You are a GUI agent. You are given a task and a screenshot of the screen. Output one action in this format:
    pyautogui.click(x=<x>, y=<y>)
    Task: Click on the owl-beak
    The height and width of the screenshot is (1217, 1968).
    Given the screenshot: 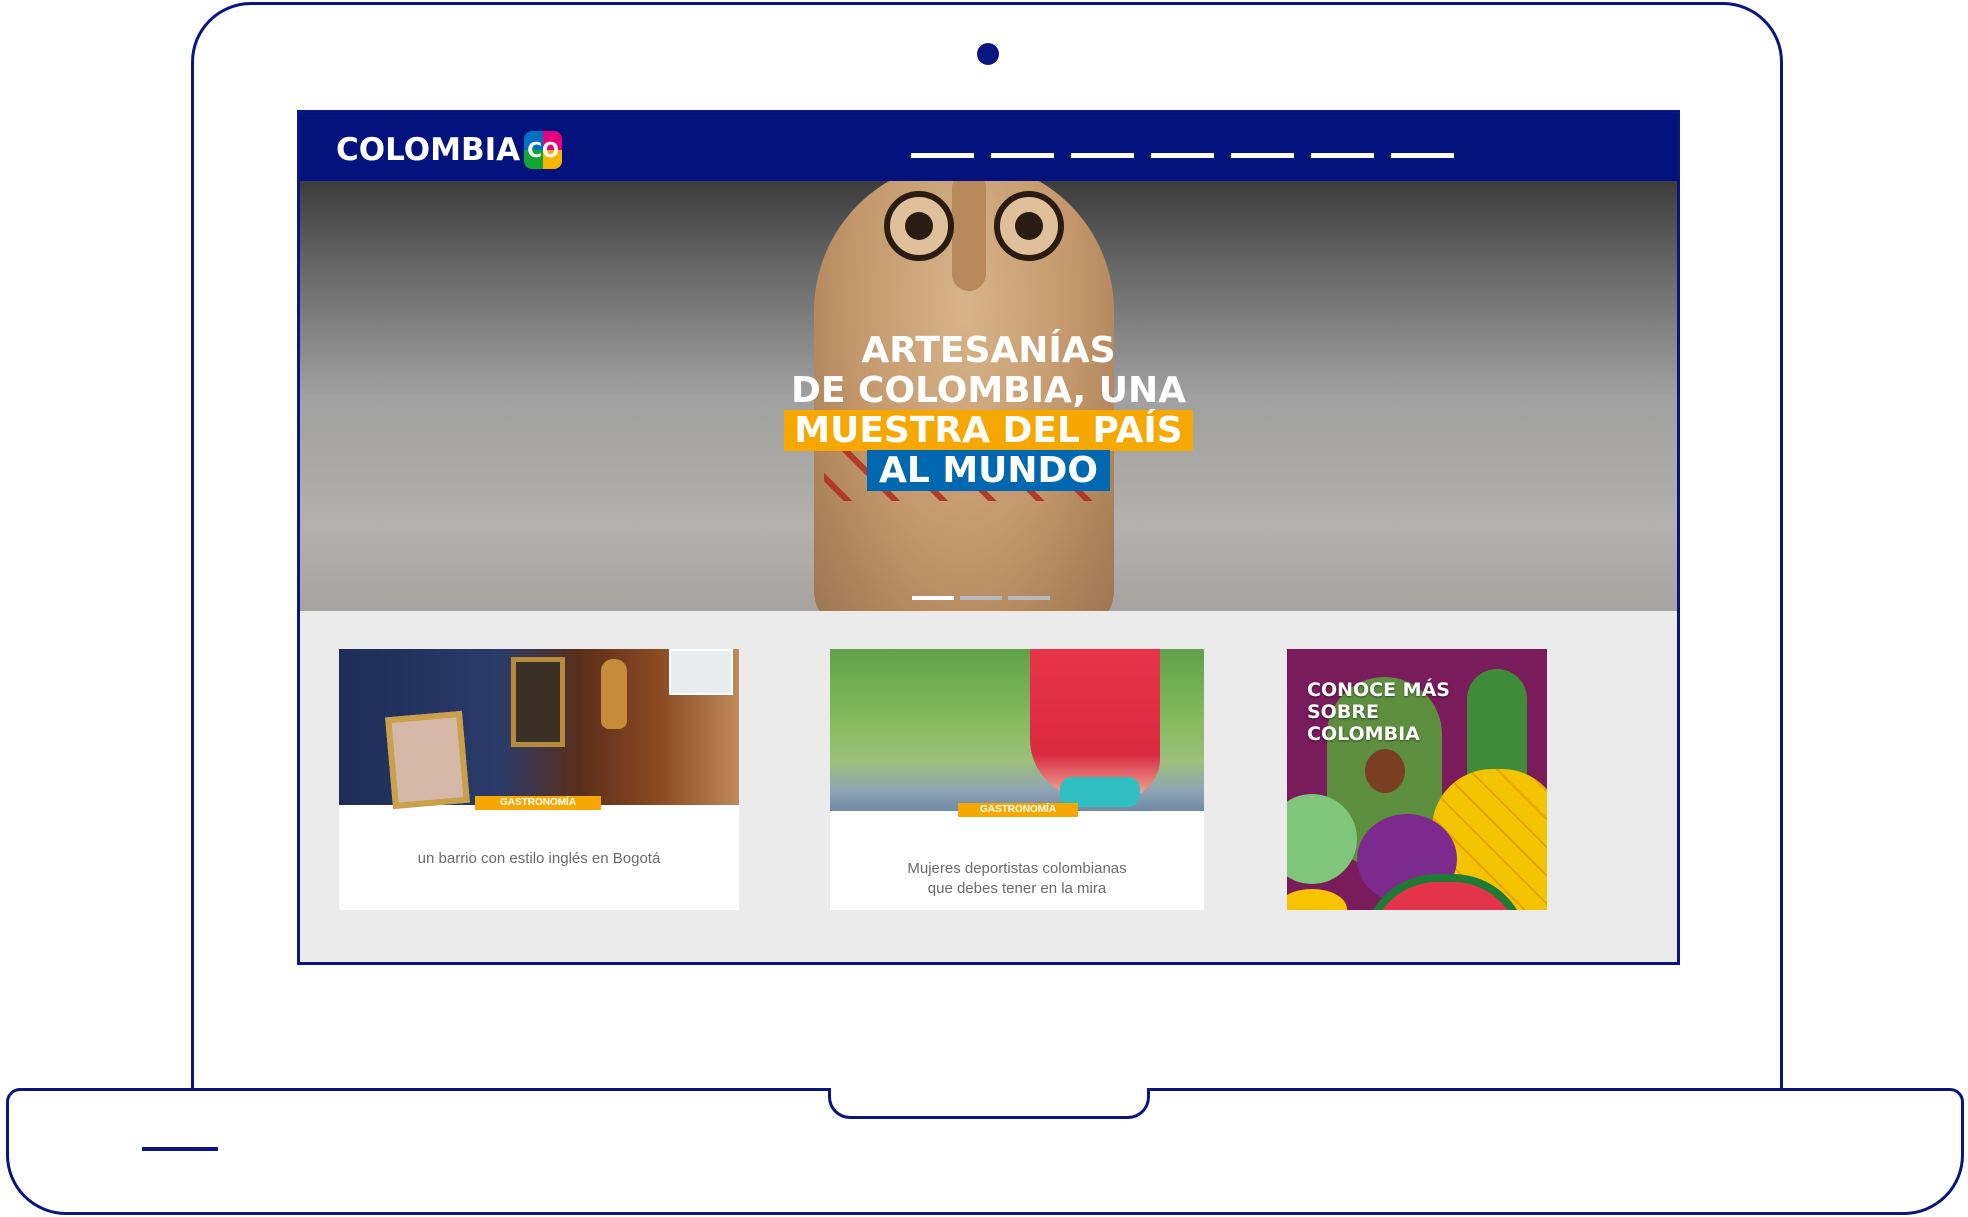 What is the action you would take?
    pyautogui.click(x=969, y=236)
    